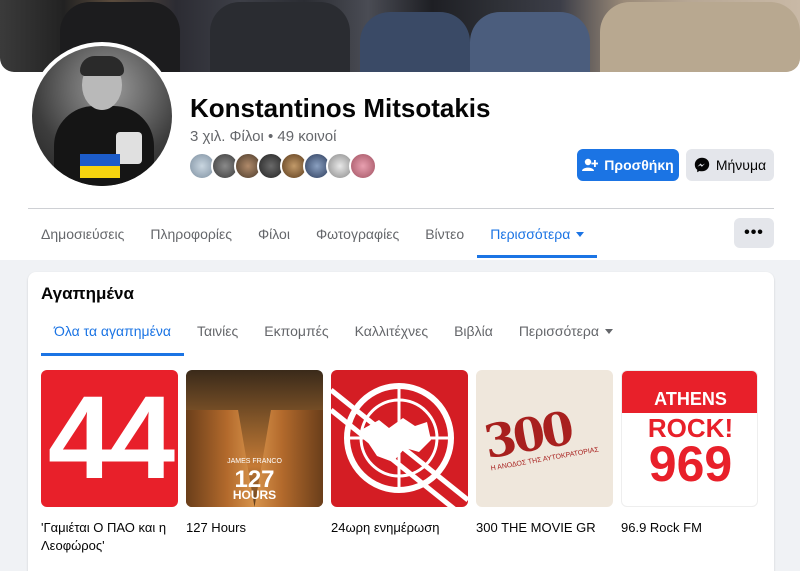 Image resolution: width=800 pixels, height=571 pixels. I want to click on favorite-item-label: 'Γαμιέται Ο ΠΑΟ και η Λεοφώρος', so click(109, 537).